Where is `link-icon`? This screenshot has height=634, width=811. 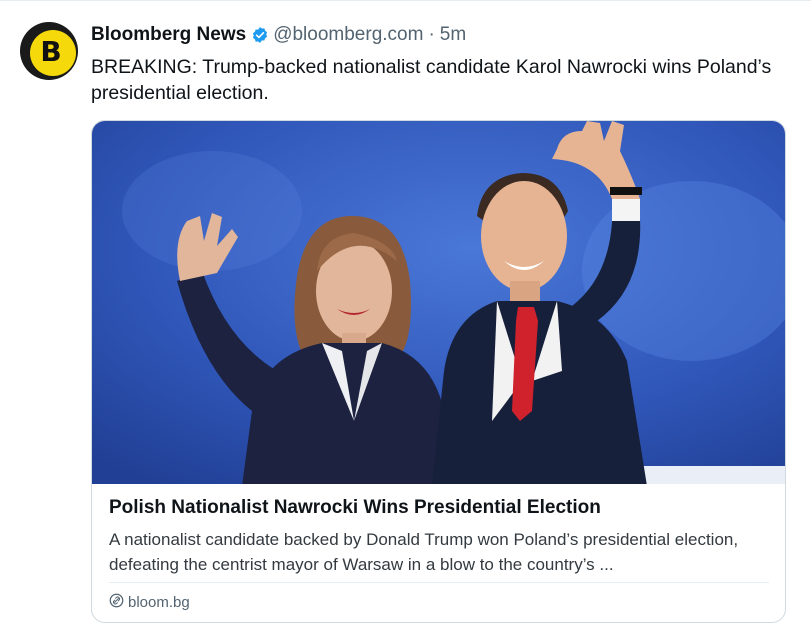
link-icon is located at coordinates (118, 602).